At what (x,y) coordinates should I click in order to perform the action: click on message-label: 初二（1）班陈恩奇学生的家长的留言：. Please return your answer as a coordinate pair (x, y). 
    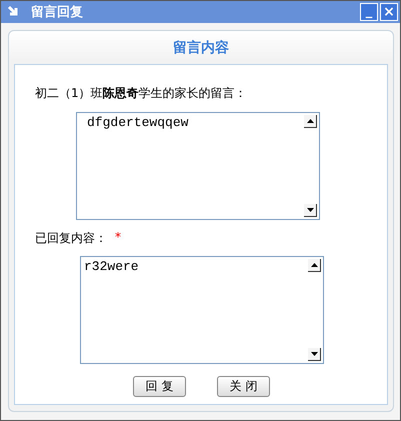
    Looking at the image, I should click on (141, 93).